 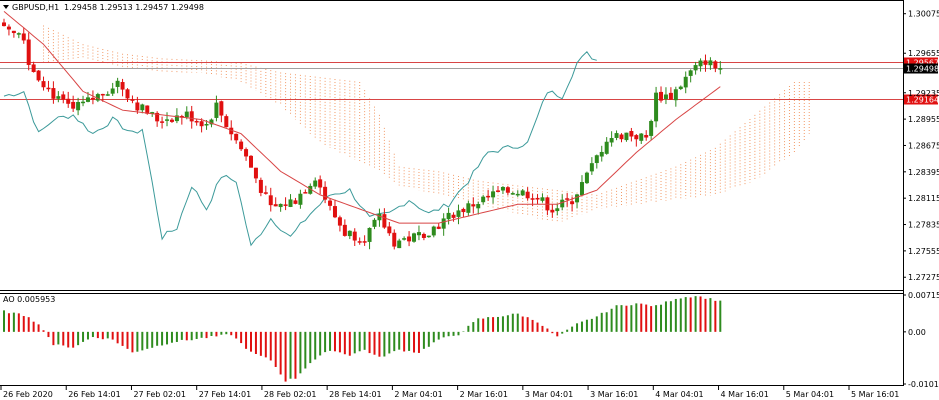 I want to click on price-tick-label: 1.28395, so click(x=923, y=172).